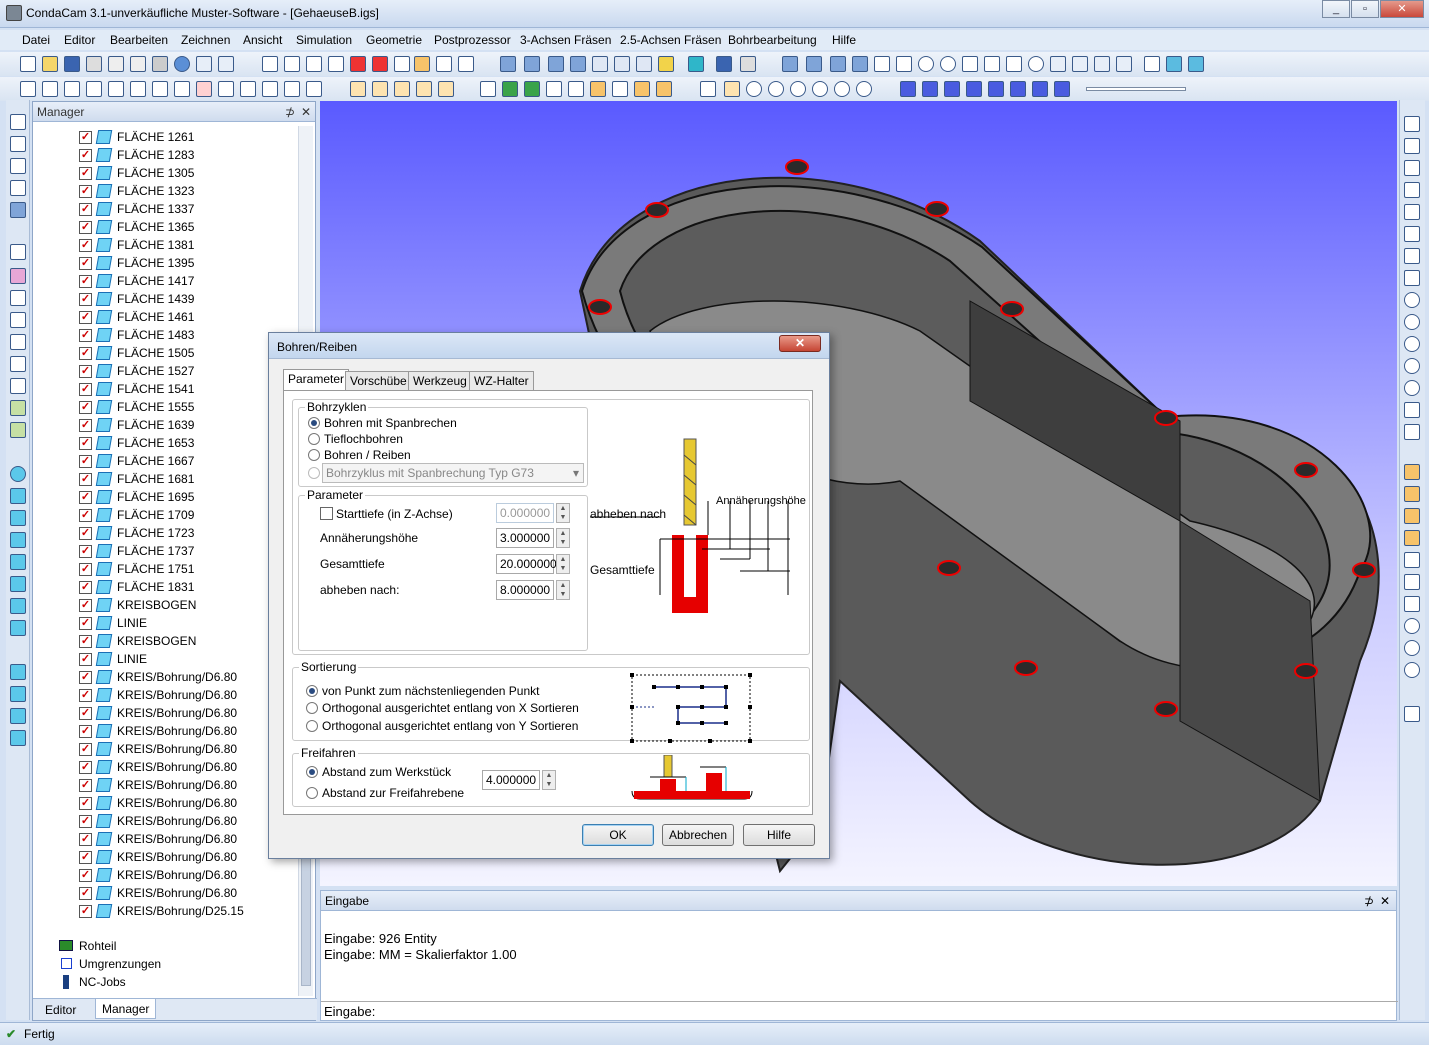  I want to click on view-top-icon, so click(336, 64).